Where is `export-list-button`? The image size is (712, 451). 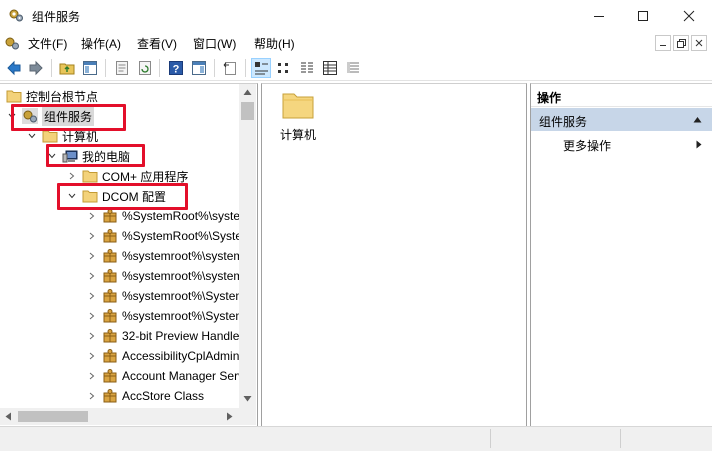
export-list-button is located at coordinates (230, 68).